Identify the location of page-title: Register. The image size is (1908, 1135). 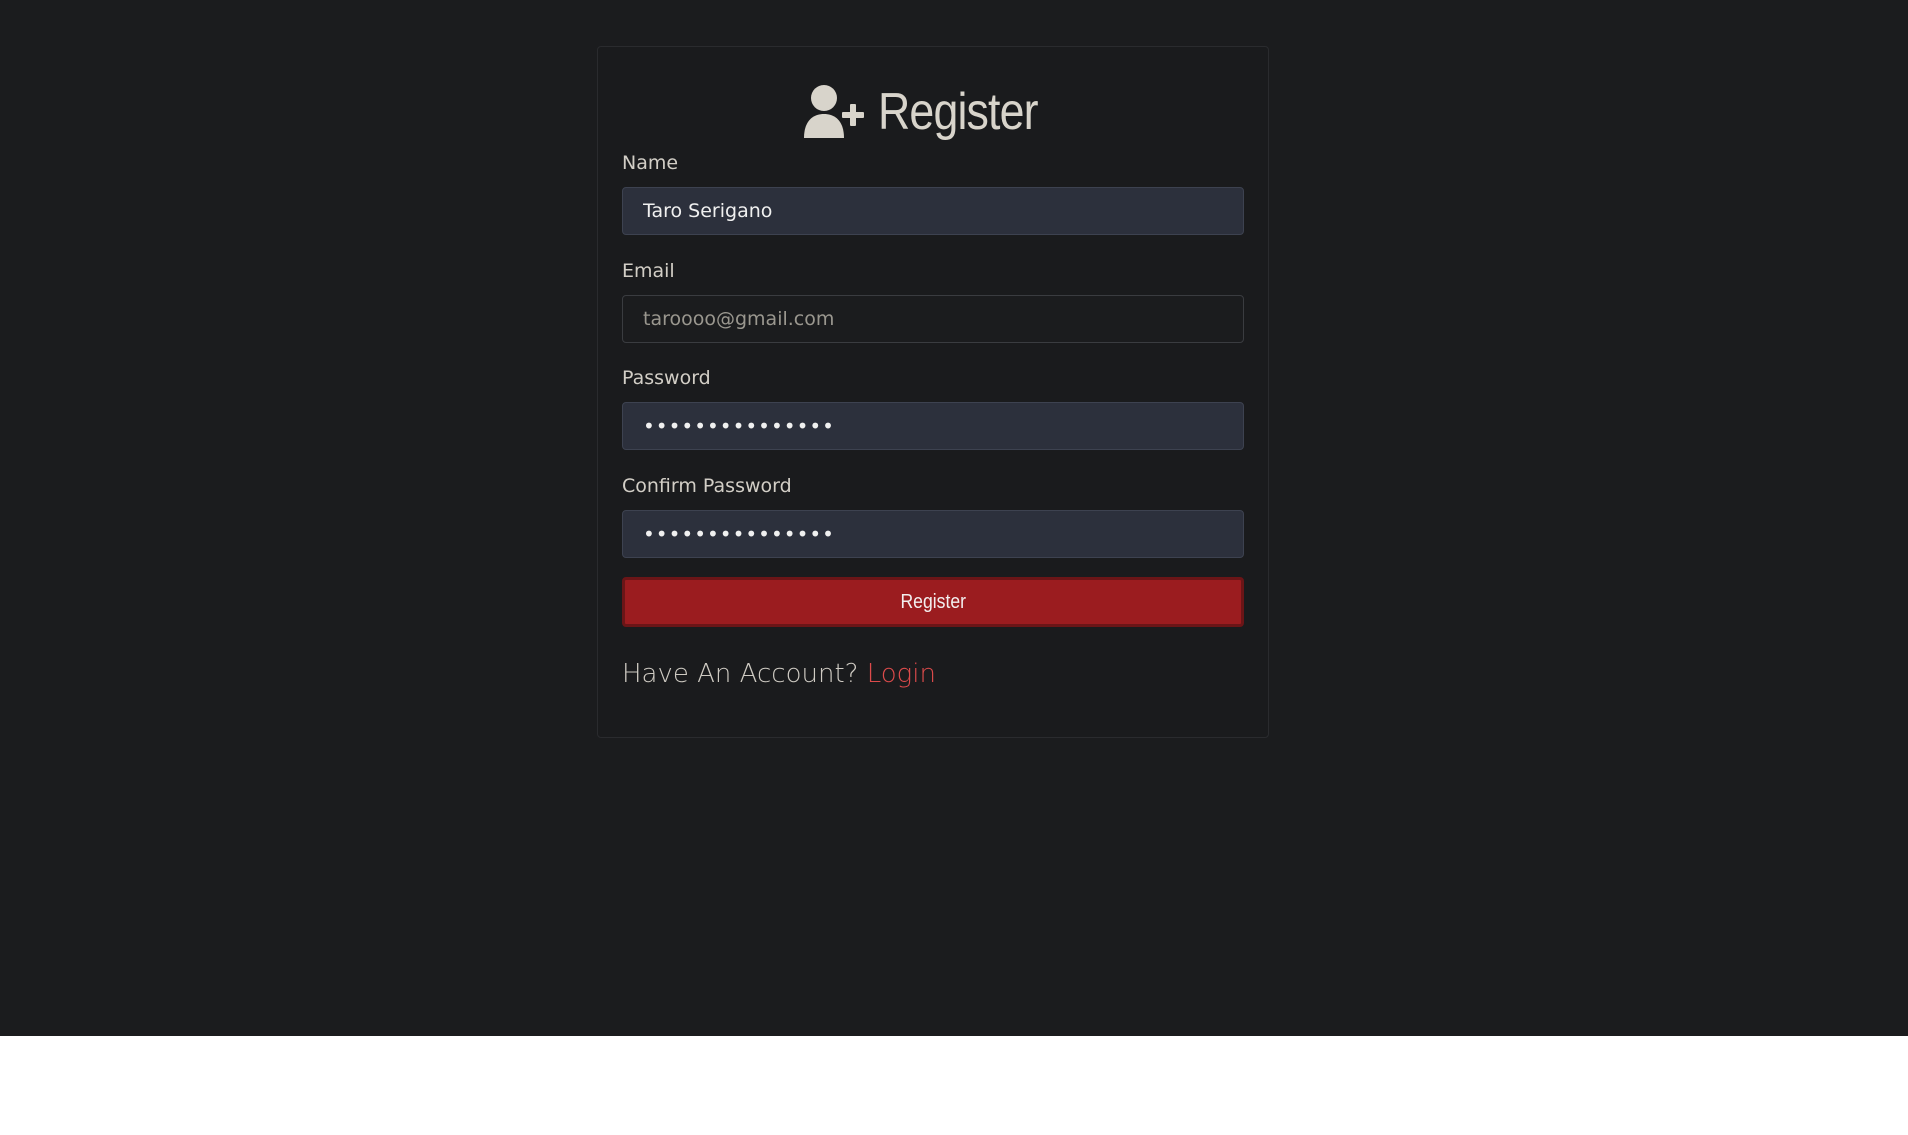
(933, 112).